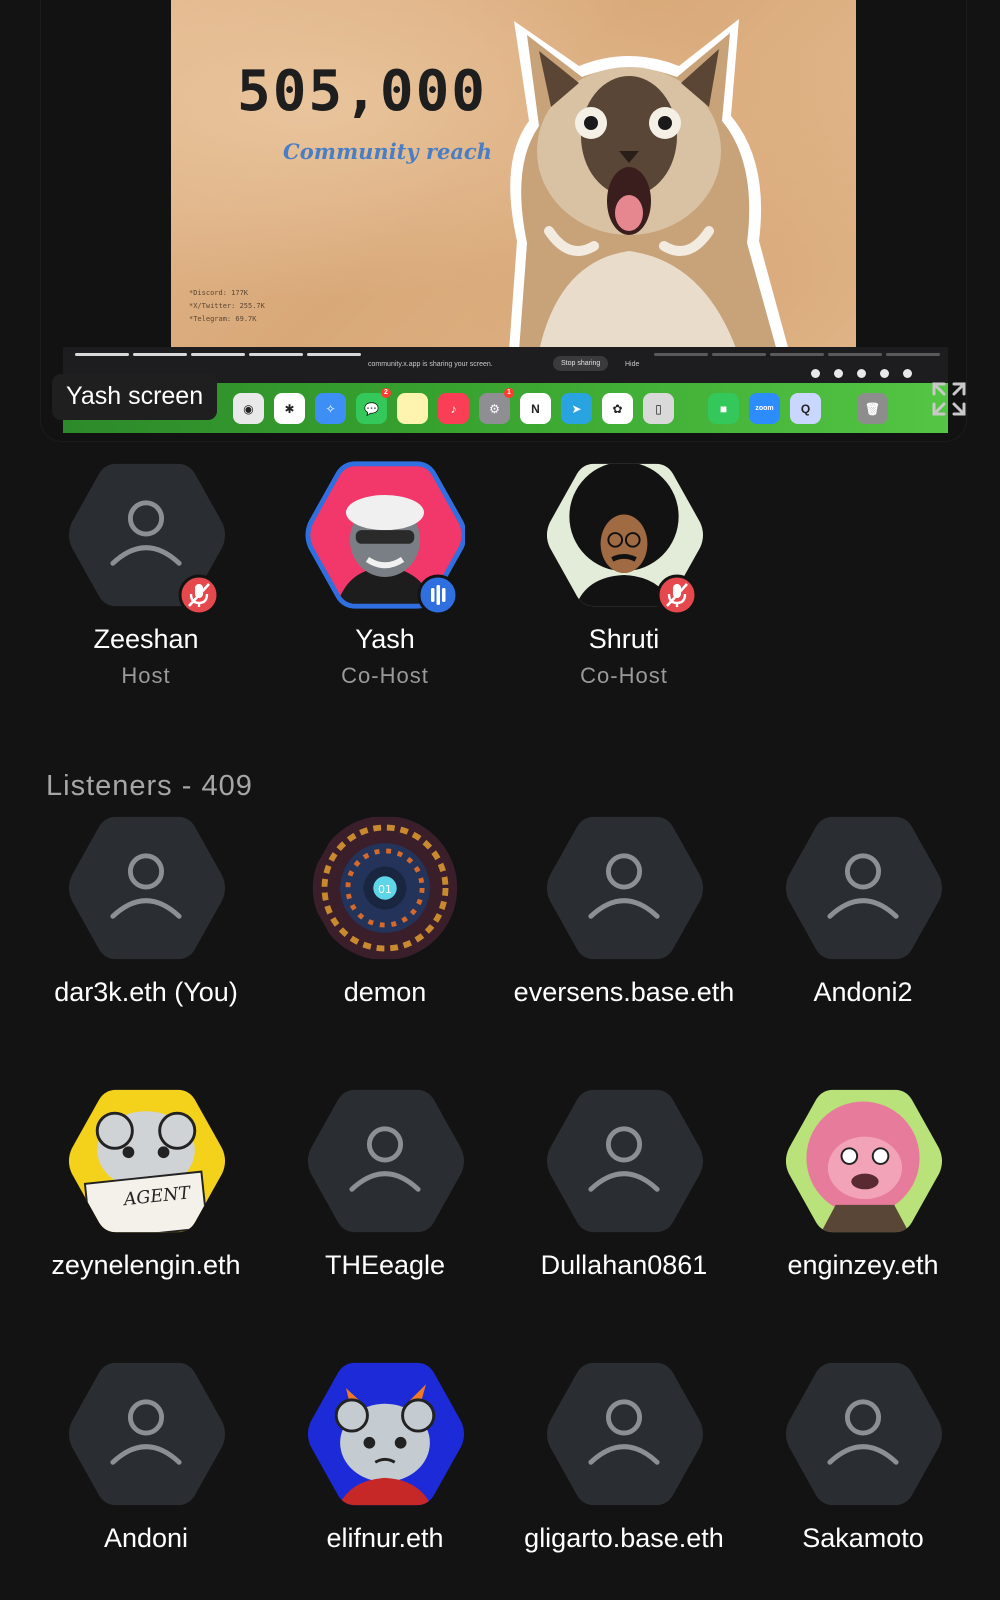  I want to click on listener-card: elifnur.eth, so click(385, 1456).